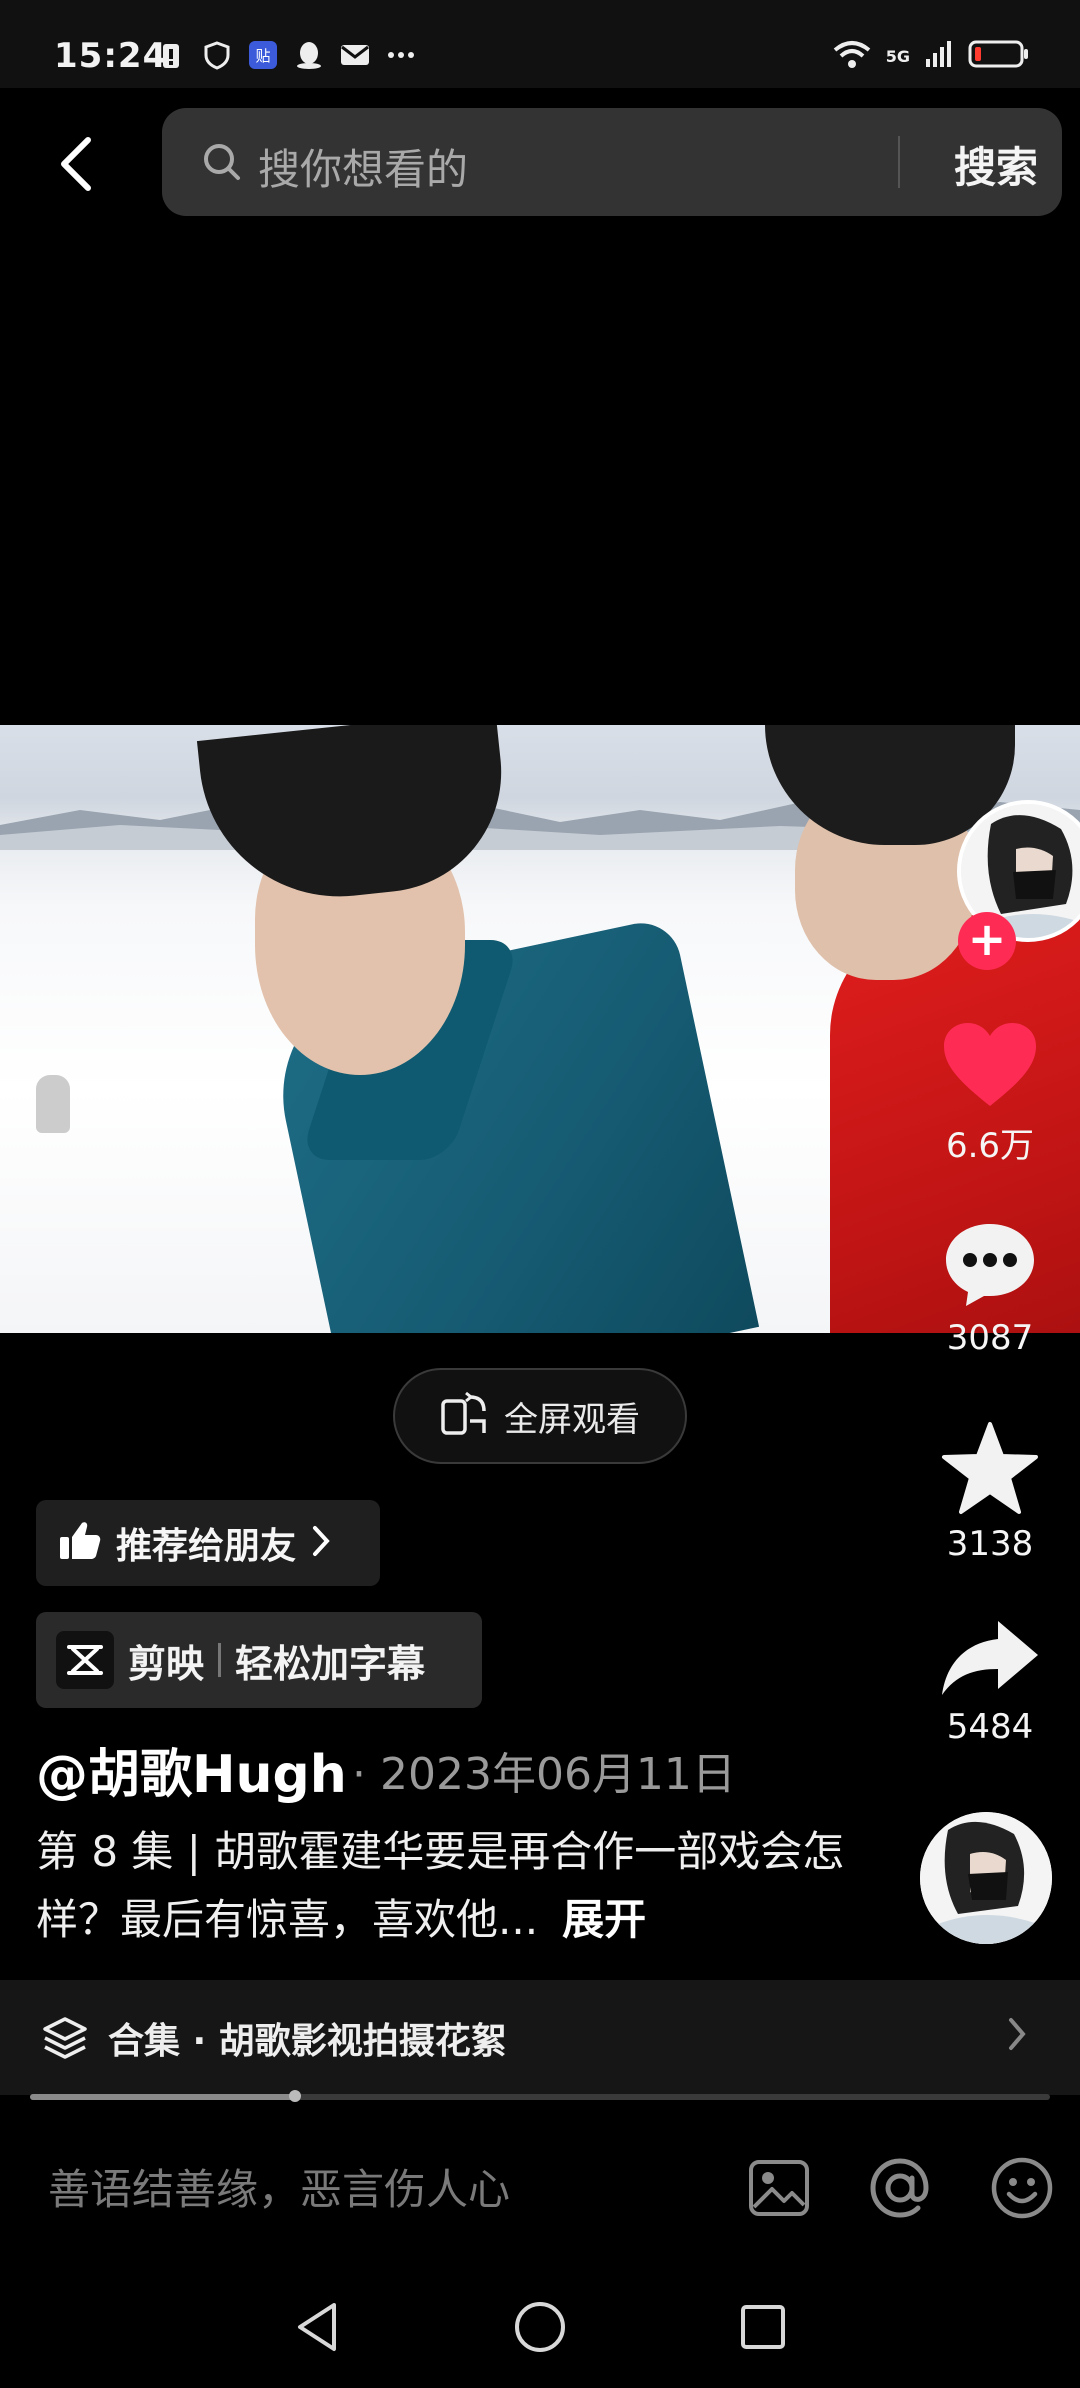 The image size is (1080, 2388). Describe the element at coordinates (999, 56) in the screenshot. I see `battery-icon` at that location.